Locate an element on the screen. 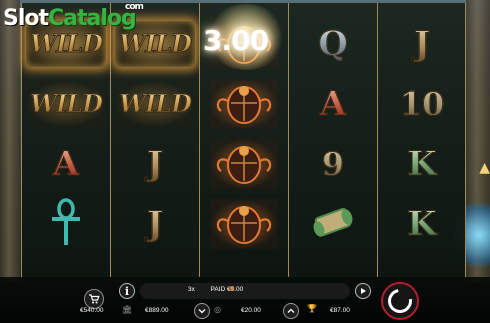 The height and width of the screenshot is (323, 490). card-symbol: Q is located at coordinates (333, 43).